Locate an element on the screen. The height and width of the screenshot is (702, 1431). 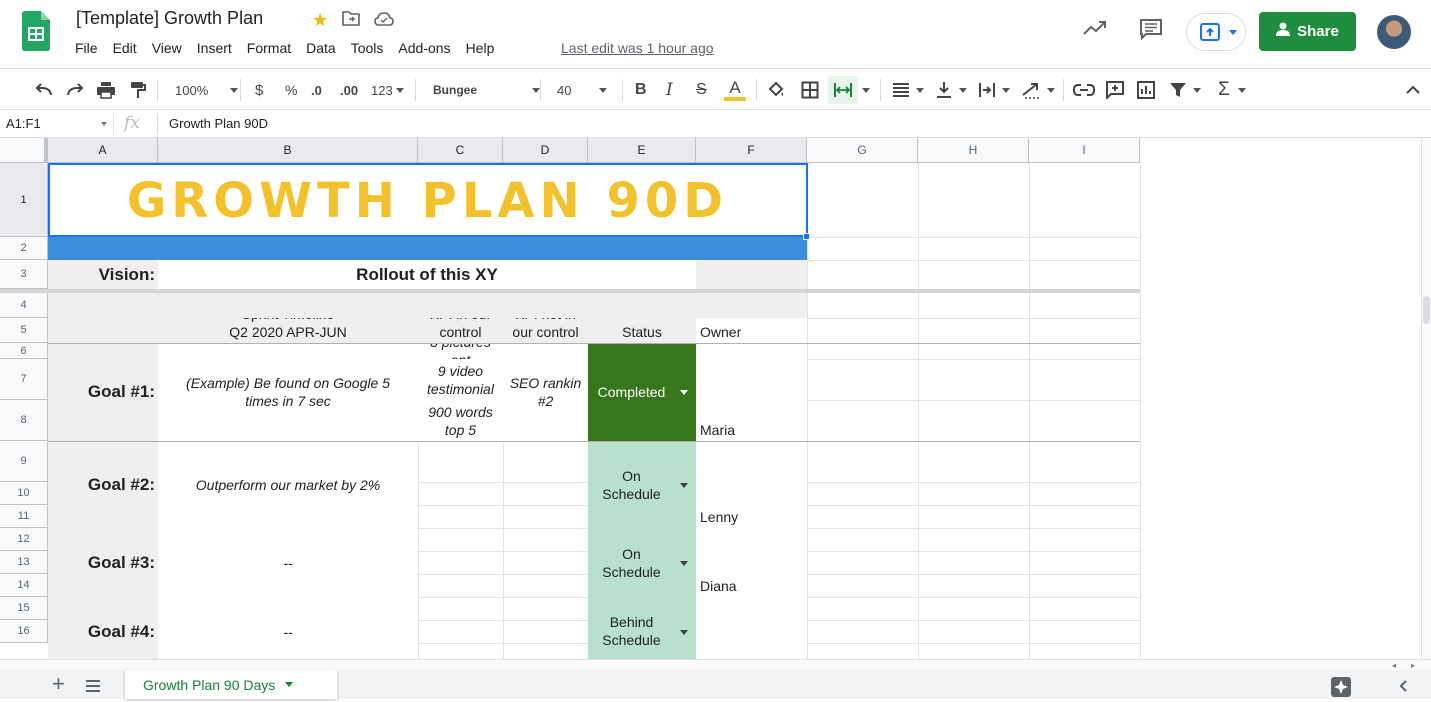
goal-label-1: Goal #1: is located at coordinates (103, 392).